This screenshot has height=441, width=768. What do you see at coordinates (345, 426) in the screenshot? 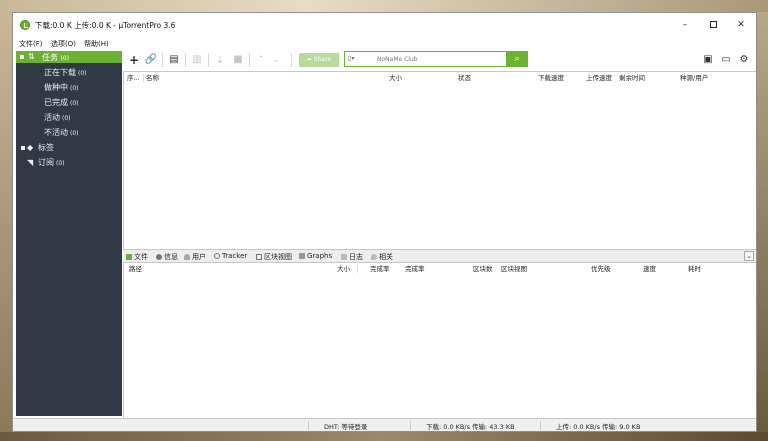
I see `dht-status: DHT: 等待登录` at bounding box center [345, 426].